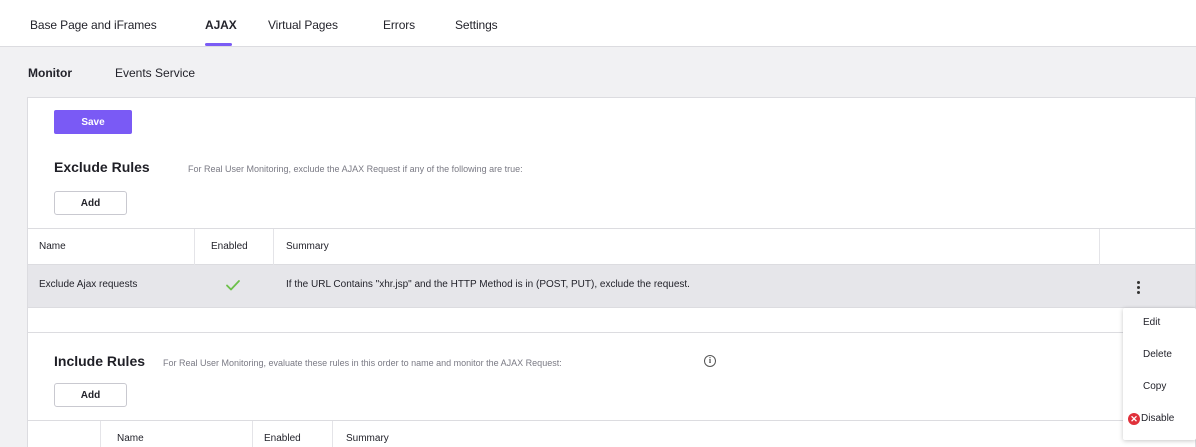 The image size is (1196, 447). What do you see at coordinates (1159, 323) in the screenshot?
I see `menu-item-edit: Edit` at bounding box center [1159, 323].